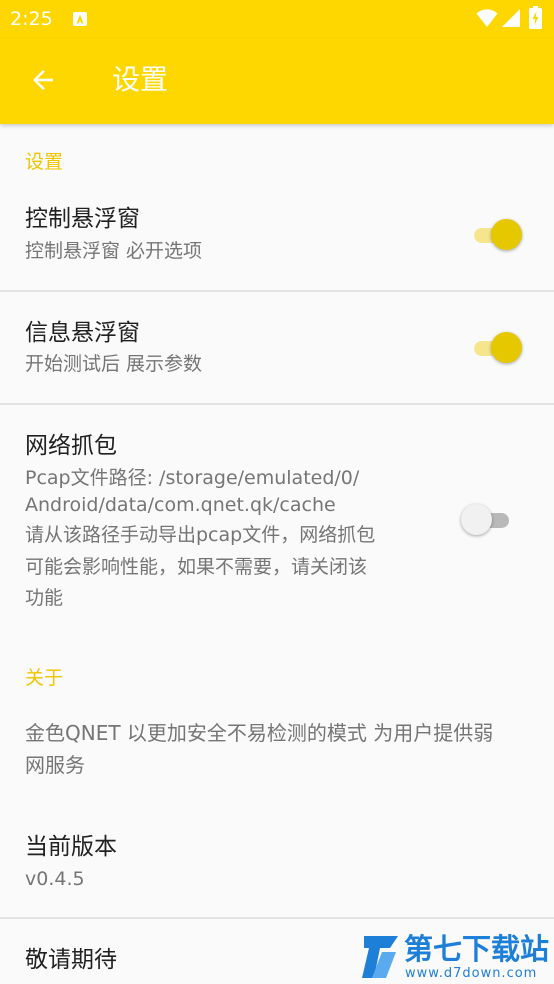 The width and height of the screenshot is (554, 984). Describe the element at coordinates (200, 535) in the screenshot. I see `pref-summary-line: 请从该路径手动导出pcap文件，网络抓包` at that location.